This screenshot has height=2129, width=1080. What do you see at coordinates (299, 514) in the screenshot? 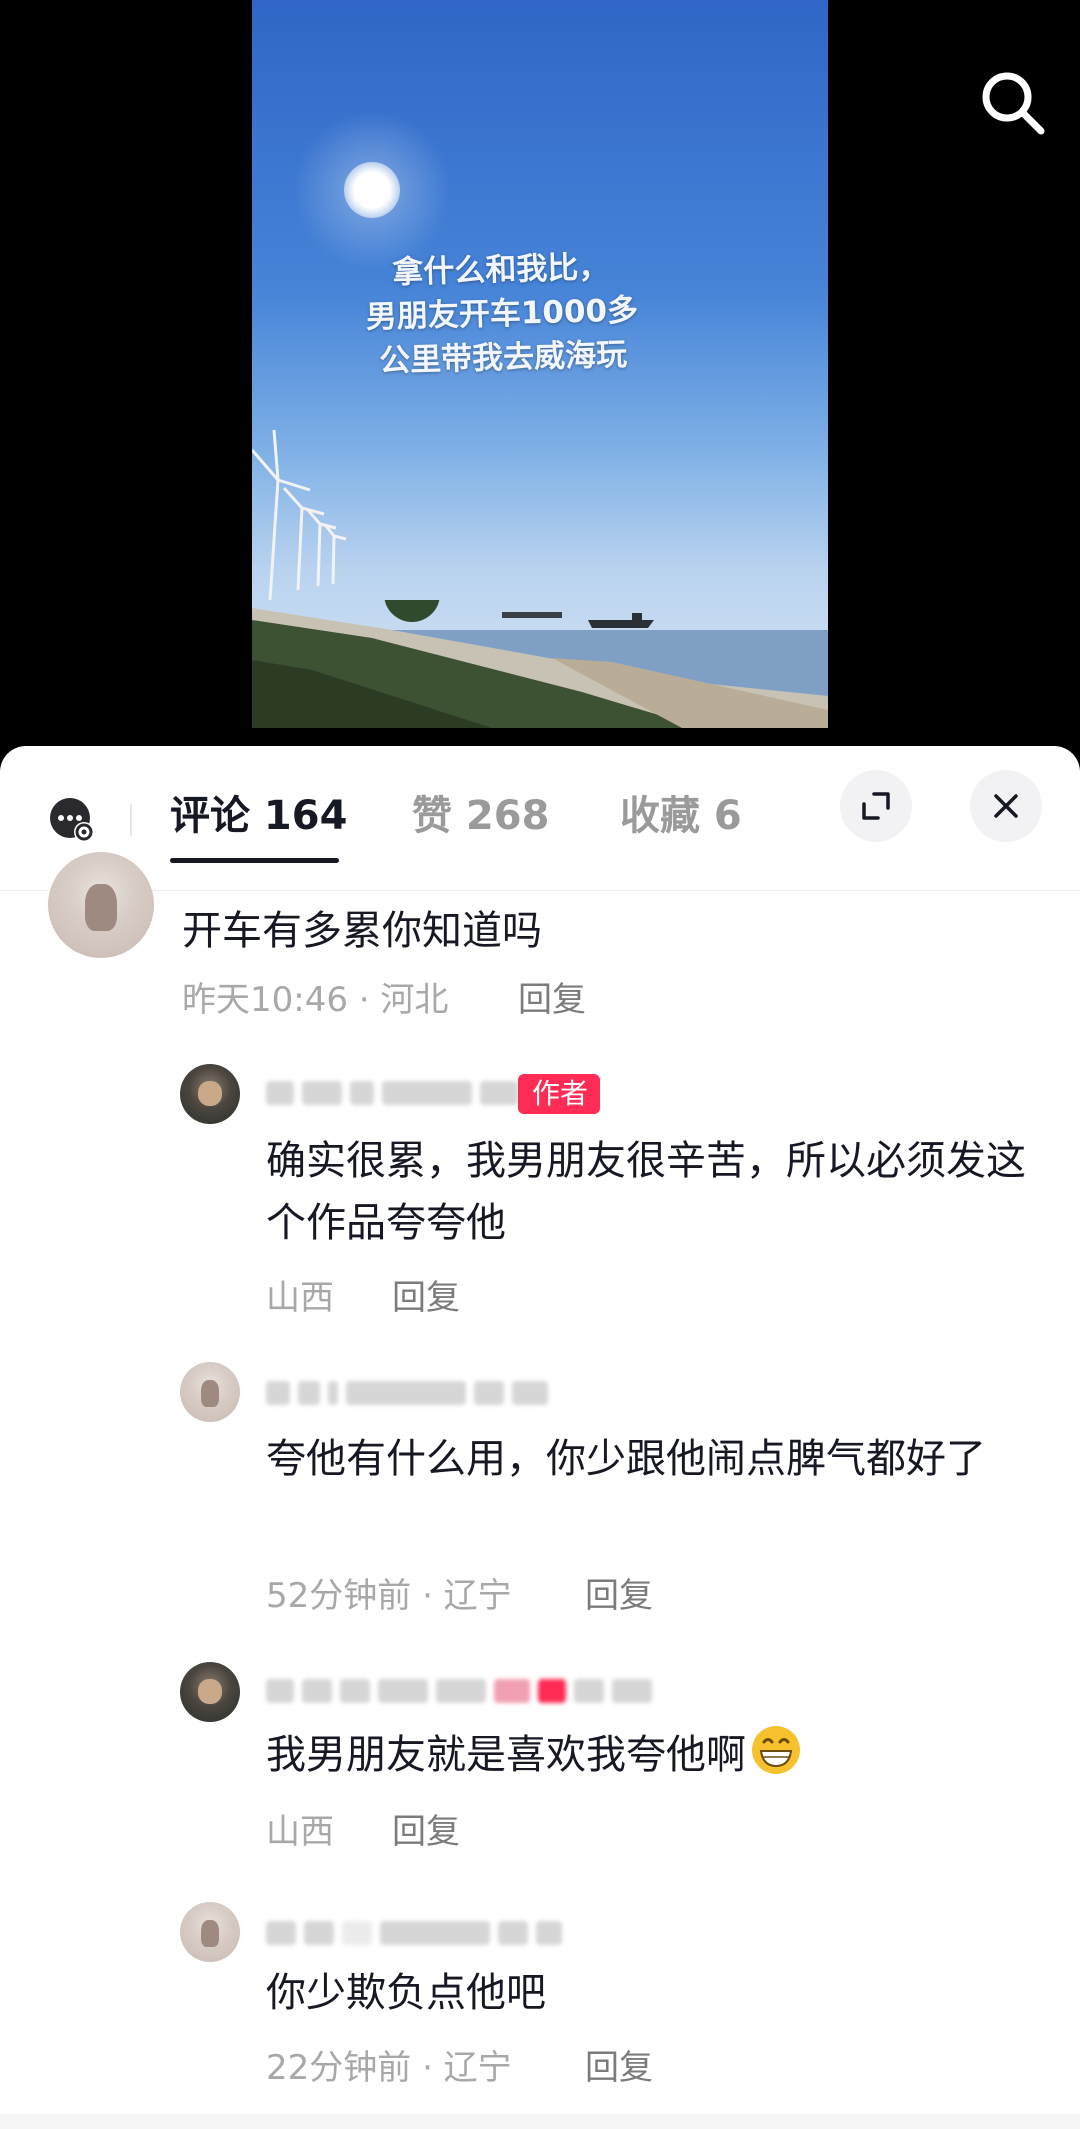
I see `wind-turbines` at bounding box center [299, 514].